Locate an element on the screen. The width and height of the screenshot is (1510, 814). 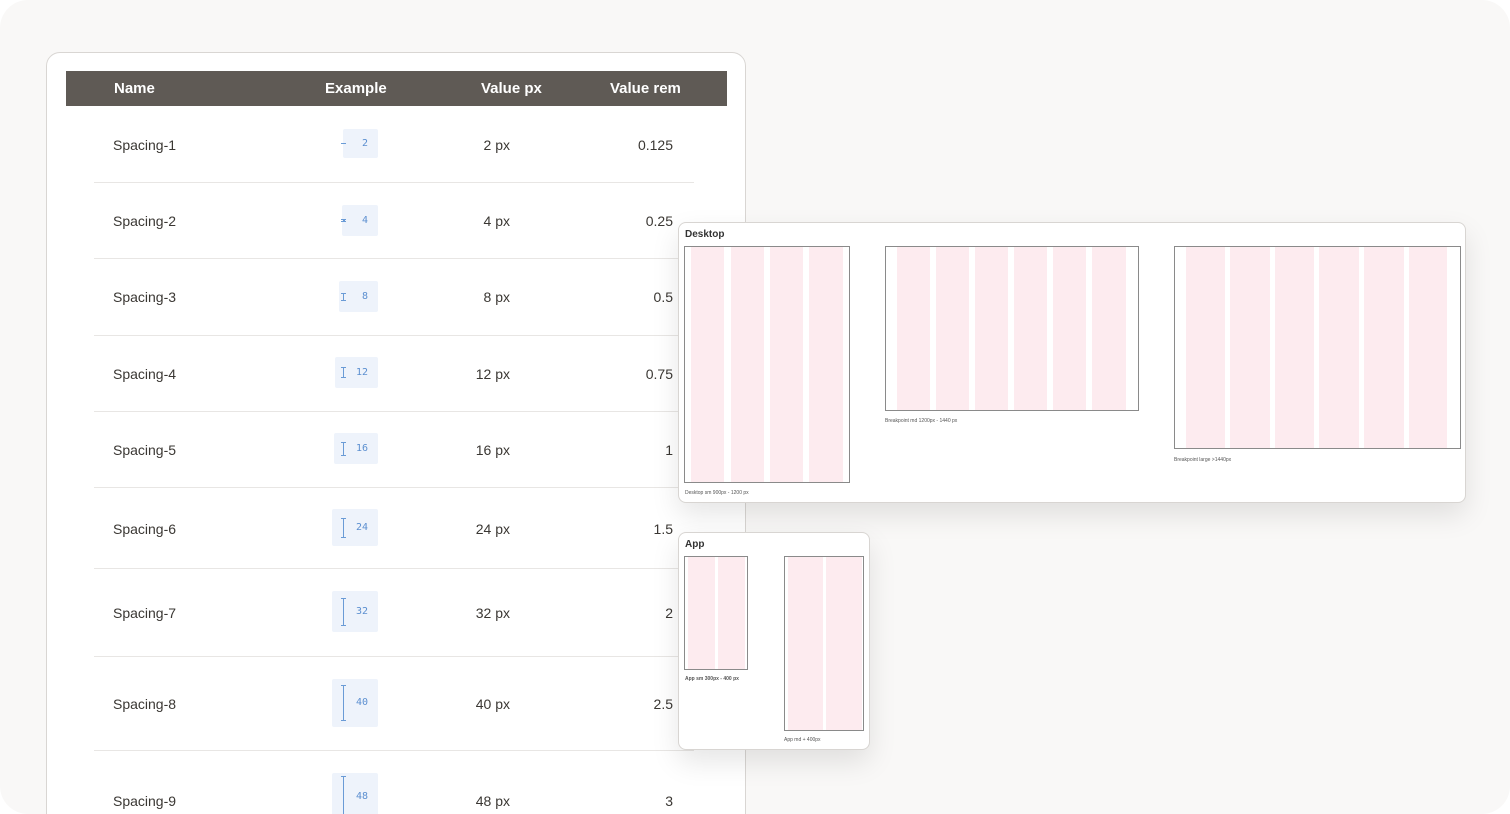
spacing-value-rem: 2.5 is located at coordinates (663, 704).